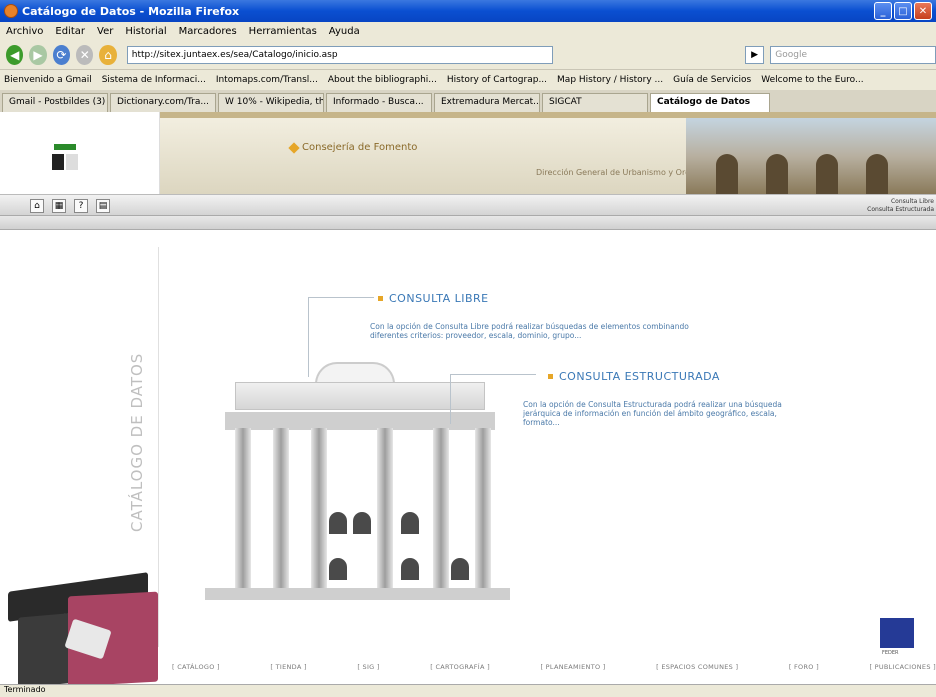 Image resolution: width=936 pixels, height=697 pixels. What do you see at coordinates (900, 210) in the screenshot?
I see `consulta-estructurada-link: Consulta Estructurada` at bounding box center [900, 210].